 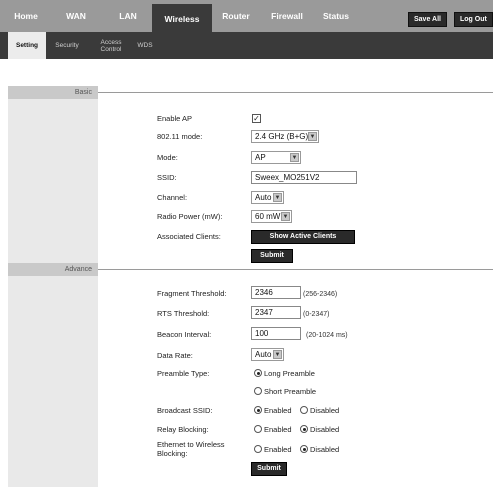 I want to click on mode-select: AP ▼, so click(x=276, y=157).